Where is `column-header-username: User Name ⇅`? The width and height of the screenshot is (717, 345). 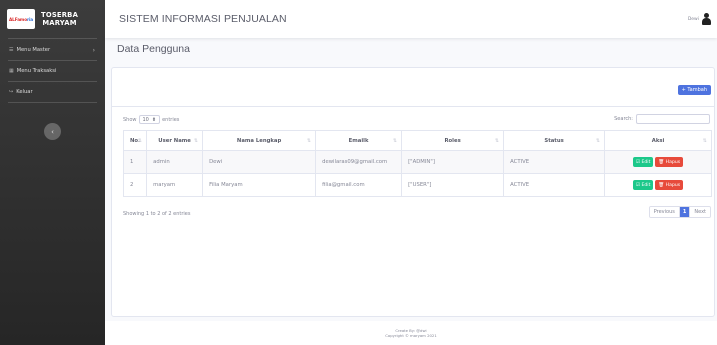 column-header-username: User Name ⇅ is located at coordinates (175, 140).